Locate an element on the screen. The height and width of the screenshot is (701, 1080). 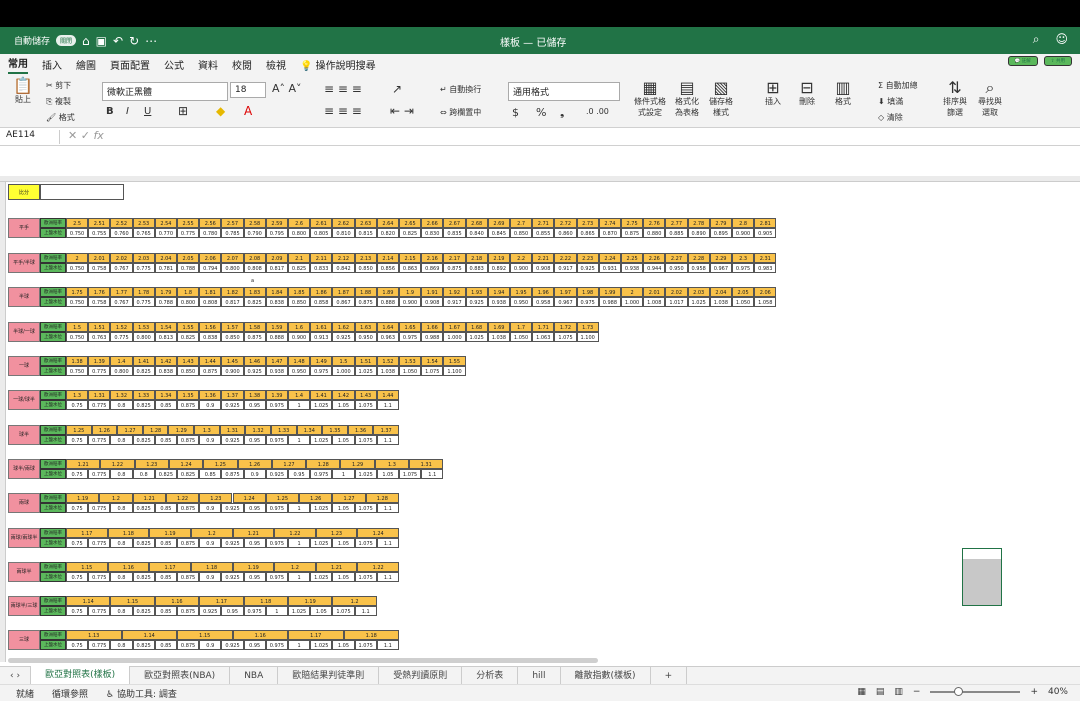
odds-cell: 2.22 is located at coordinates (565, 258).